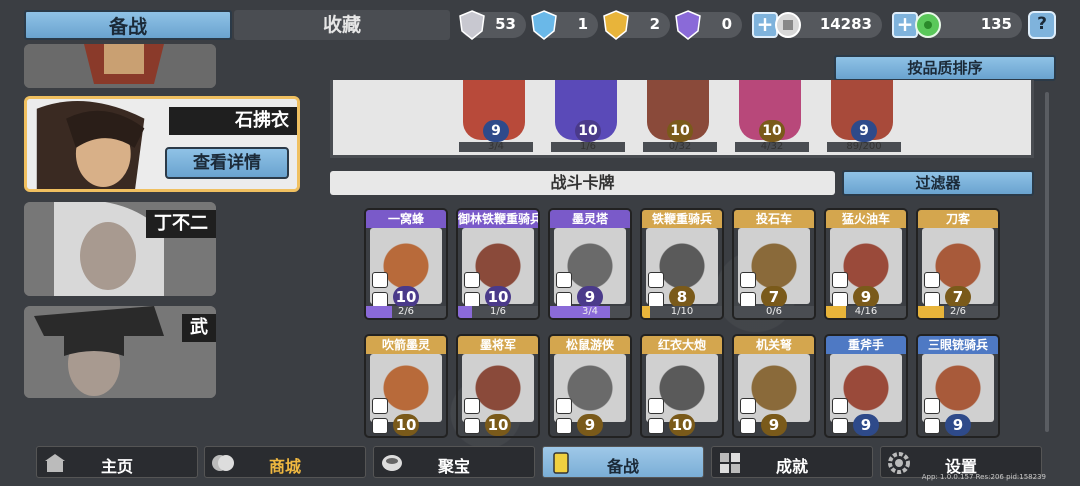 This screenshot has width=1080, height=486. Describe the element at coordinates (1042, 25) in the screenshot. I see `help-button: ?` at that location.